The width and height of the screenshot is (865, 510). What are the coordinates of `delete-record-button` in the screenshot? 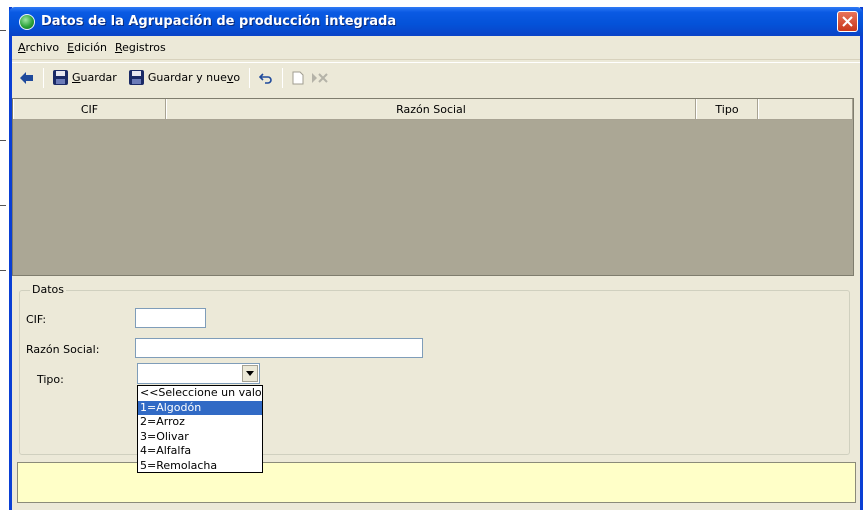 It's located at (320, 78).